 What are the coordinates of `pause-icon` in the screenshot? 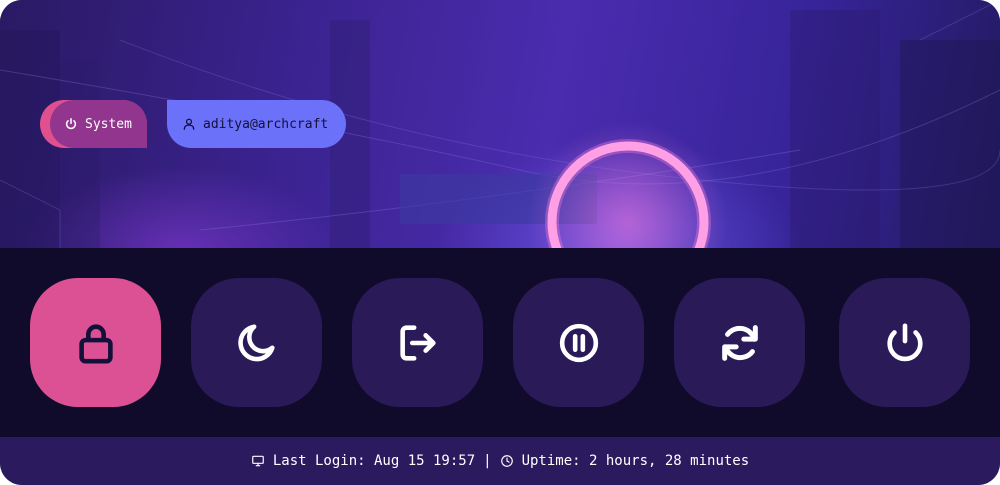 It's located at (578, 342).